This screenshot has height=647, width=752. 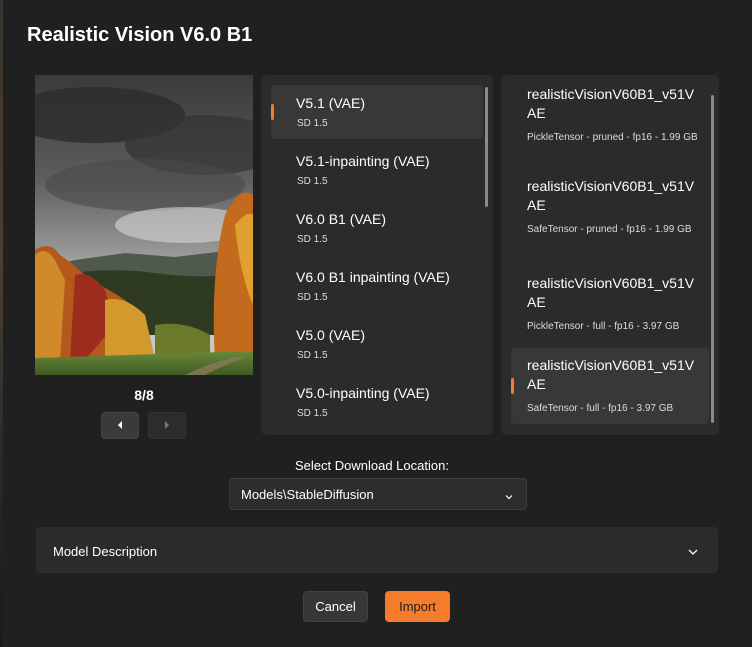 What do you see at coordinates (377, 550) in the screenshot?
I see `model-description-expander: Model Description` at bounding box center [377, 550].